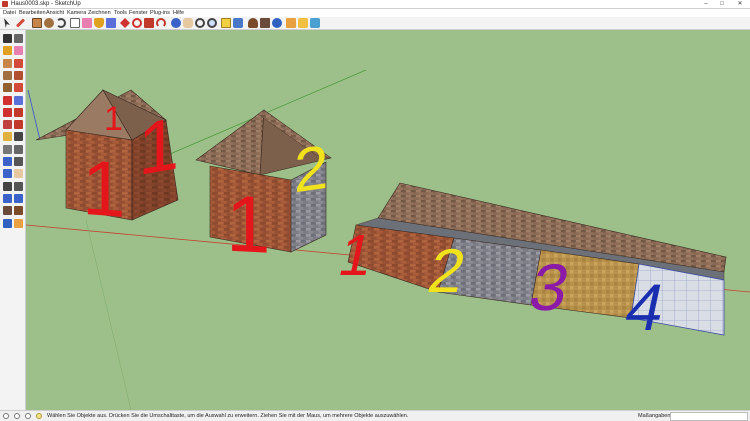 The image size is (750, 421). I want to click on menu-tools: Tools, so click(120, 13).